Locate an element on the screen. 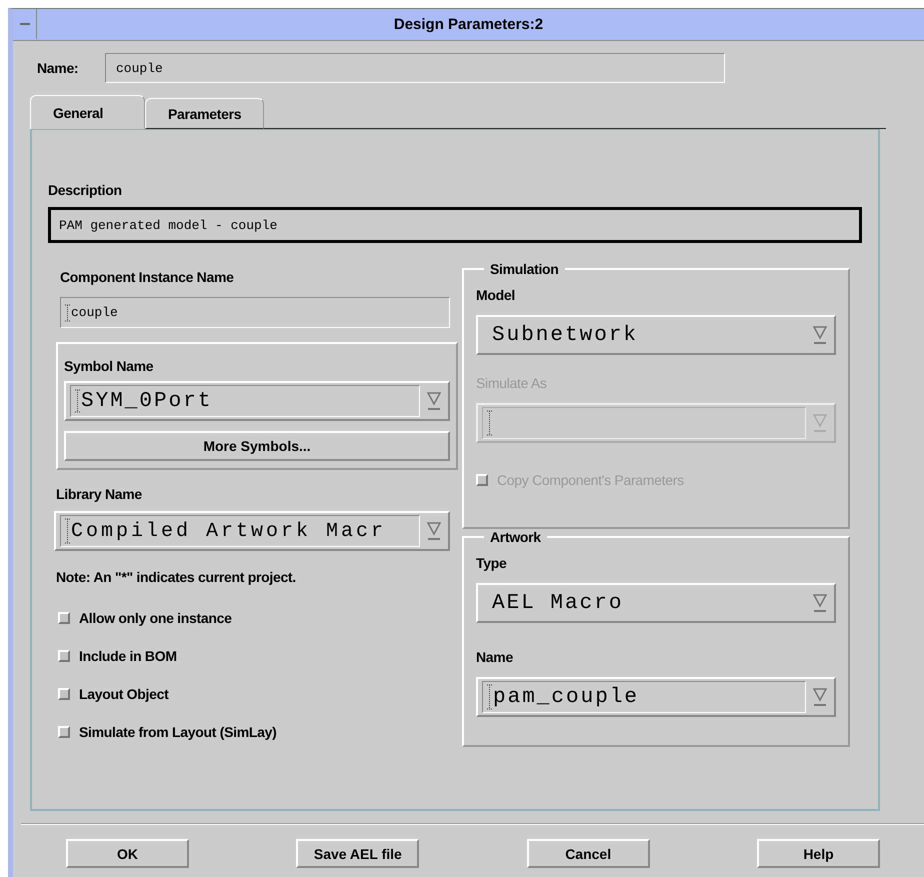 The height and width of the screenshot is (877, 924). dialog-button: Save AEL file is located at coordinates (358, 853).